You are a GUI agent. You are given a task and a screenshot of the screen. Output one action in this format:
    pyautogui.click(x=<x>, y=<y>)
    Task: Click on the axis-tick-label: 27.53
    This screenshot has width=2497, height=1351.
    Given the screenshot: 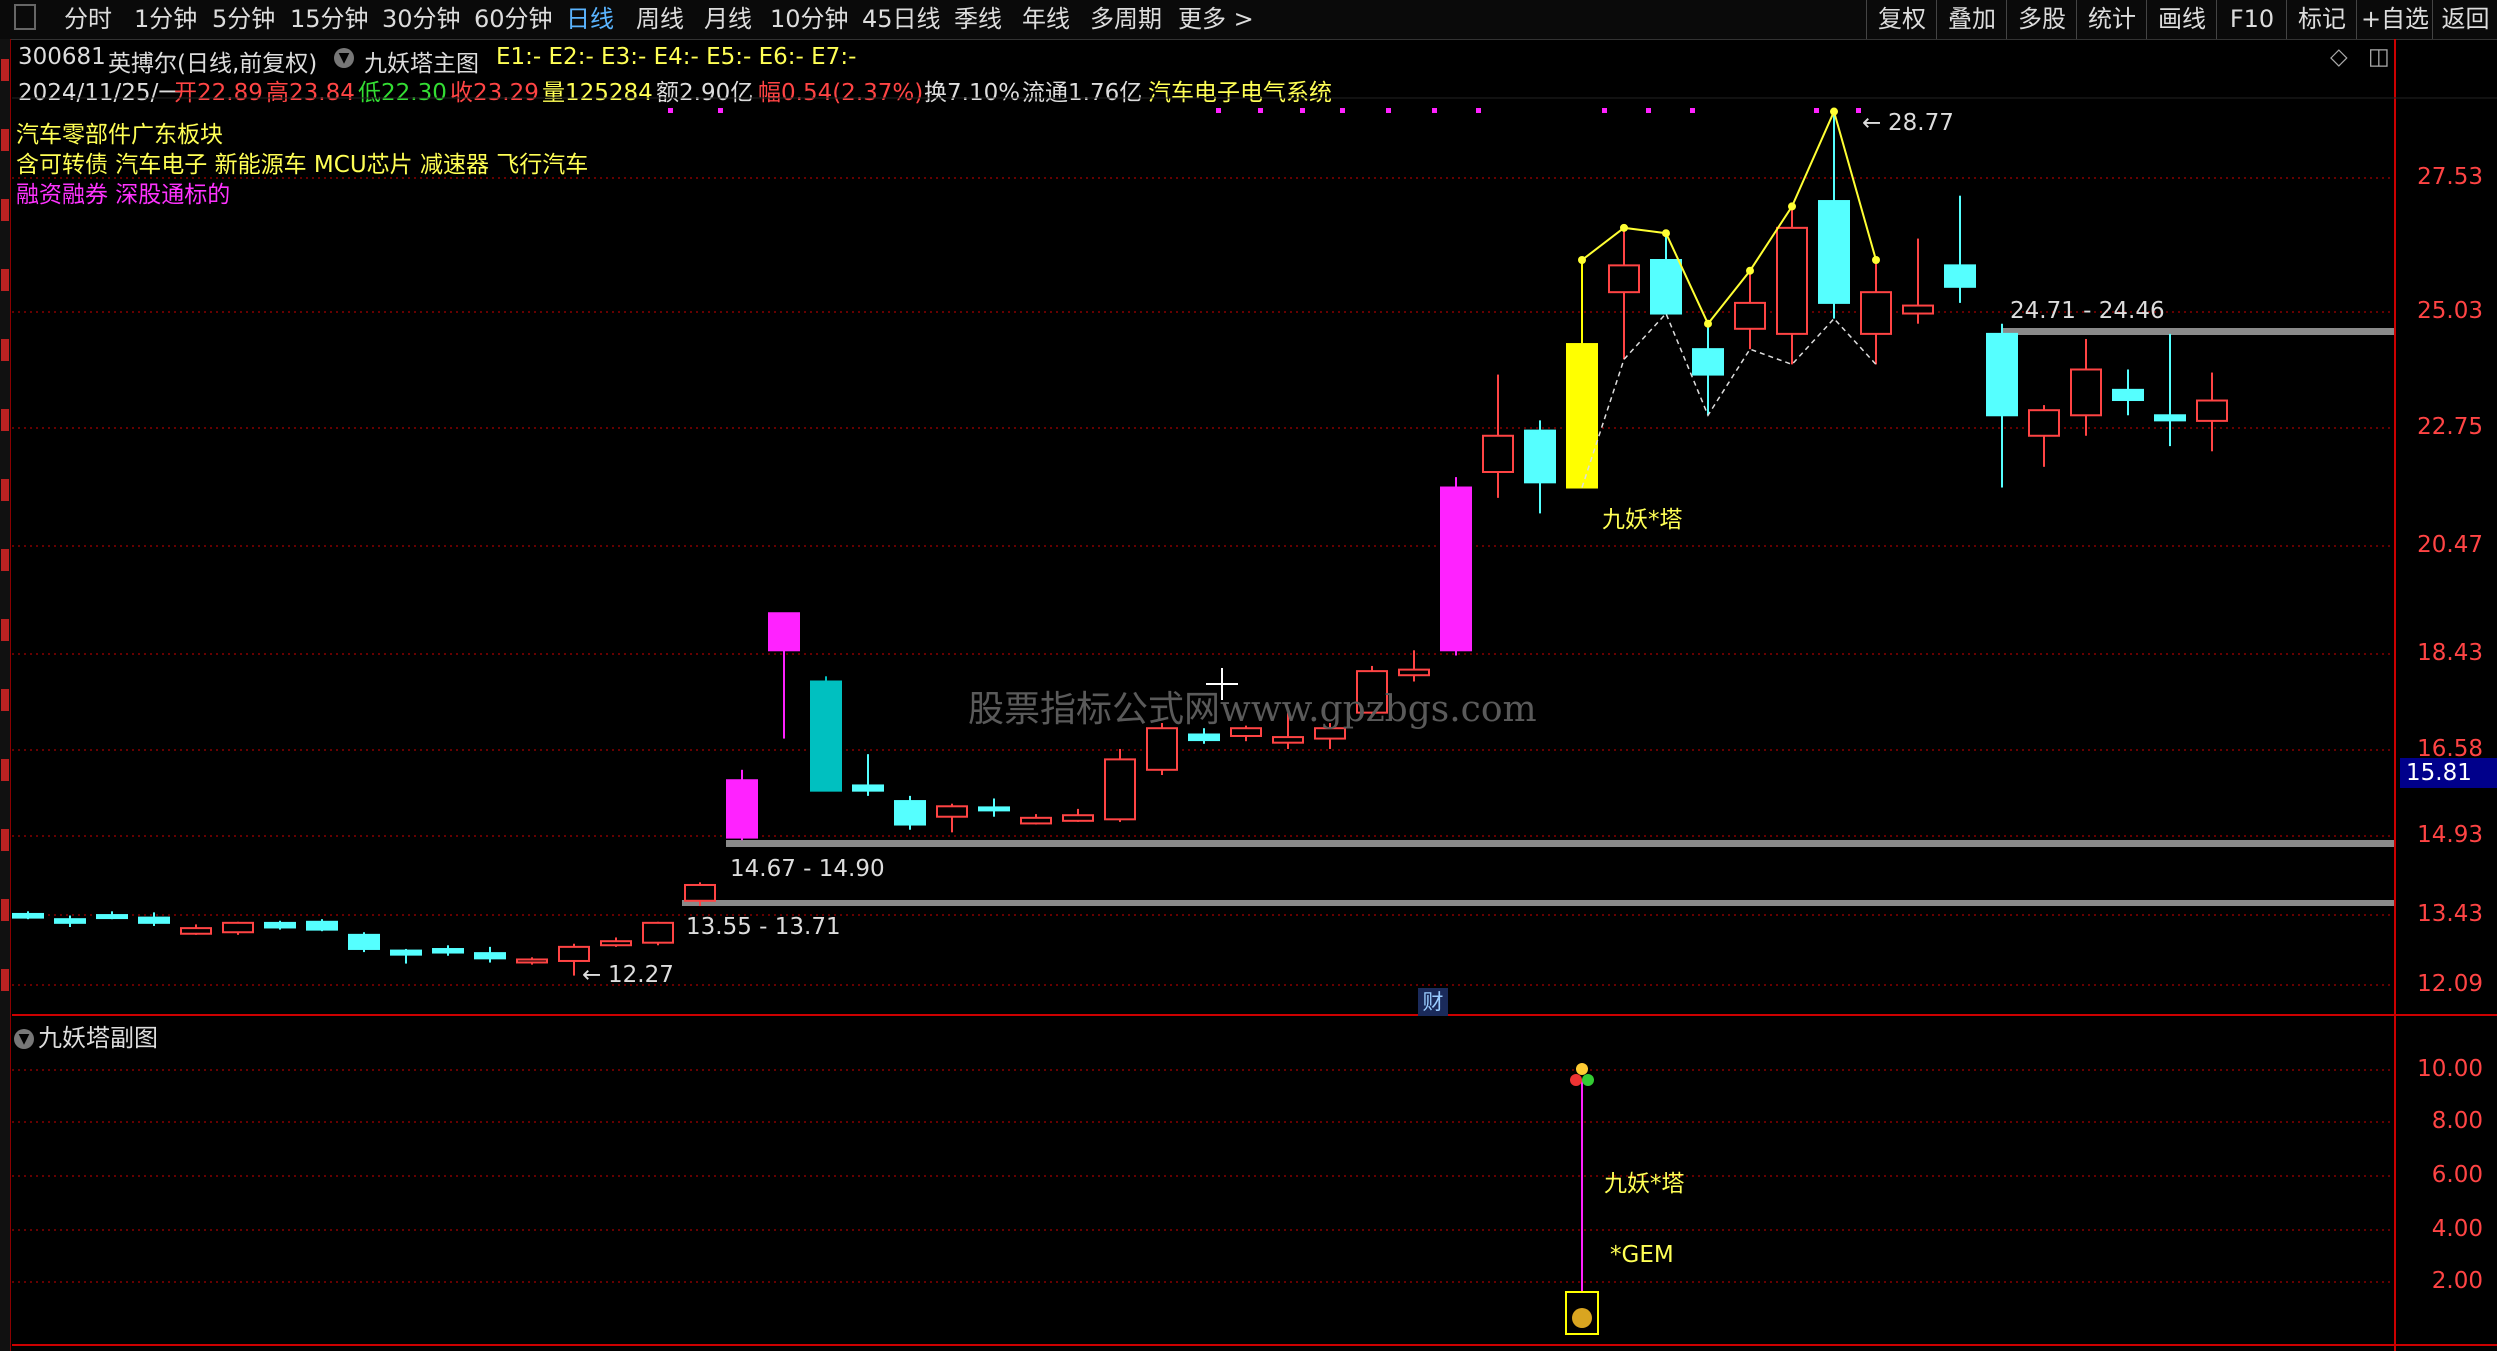 What is the action you would take?
    pyautogui.click(x=2450, y=177)
    